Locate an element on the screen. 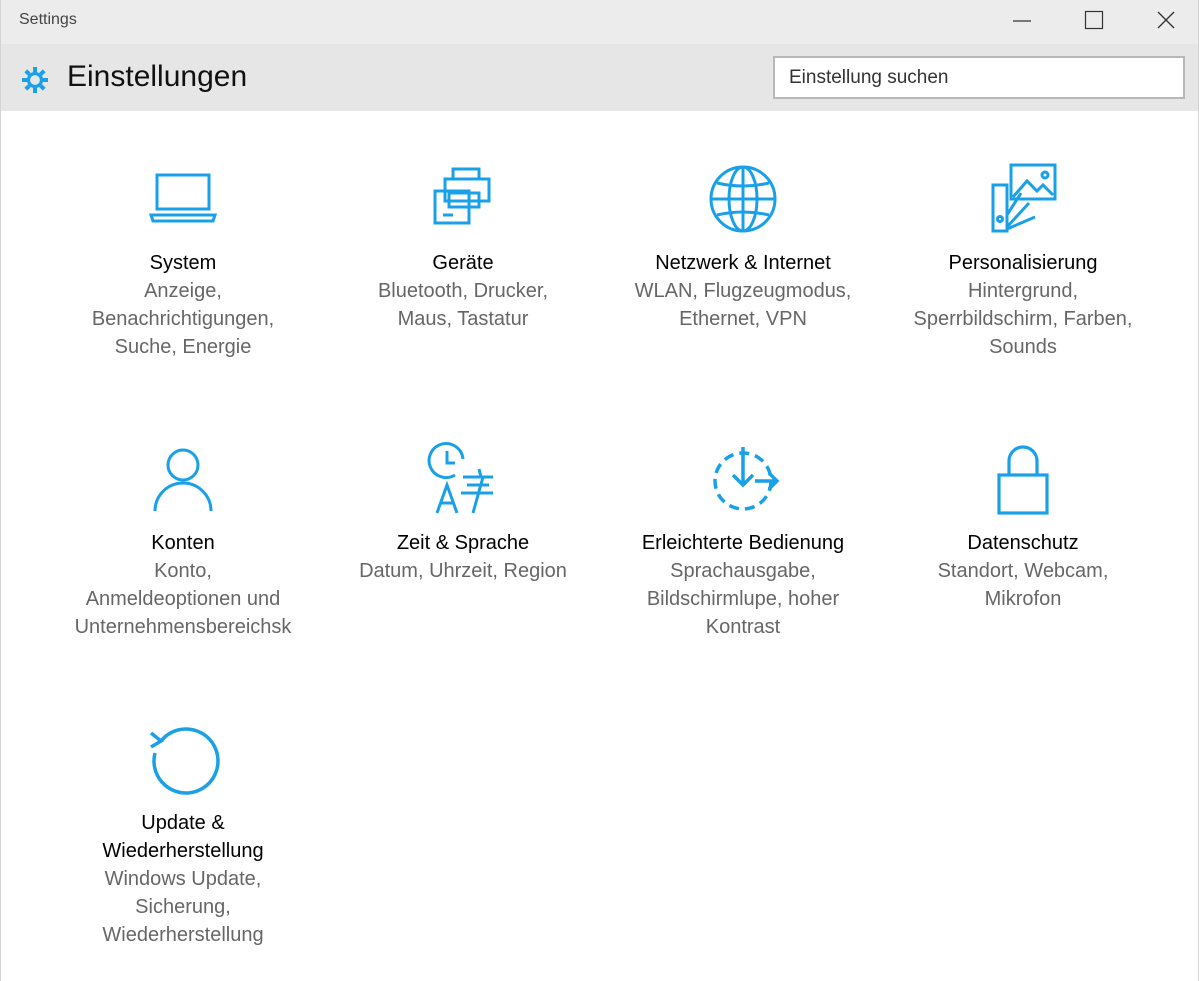 The width and height of the screenshot is (1199, 981). tile-description: Standort, Webcam, Mikrofon is located at coordinates (1023, 585).